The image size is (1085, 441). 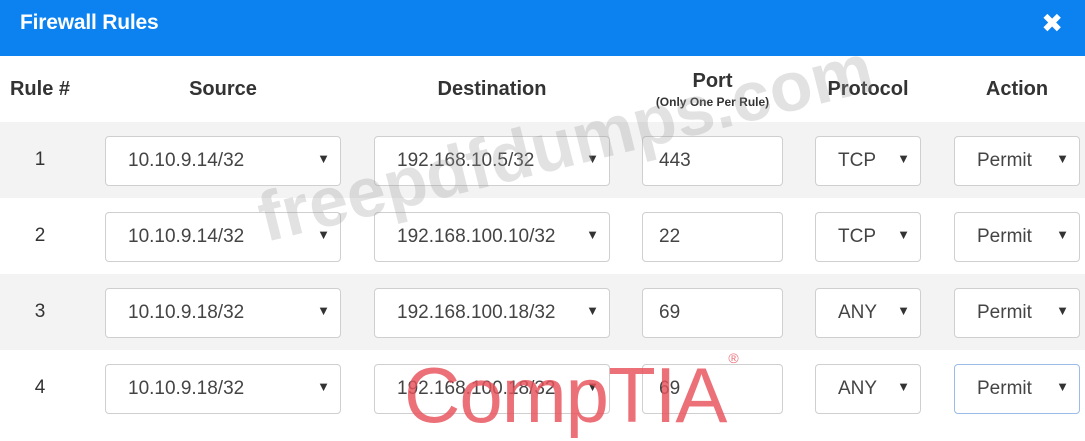 What do you see at coordinates (492, 161) in the screenshot?
I see `destination-select: 192.168.10.5/32 ▼` at bounding box center [492, 161].